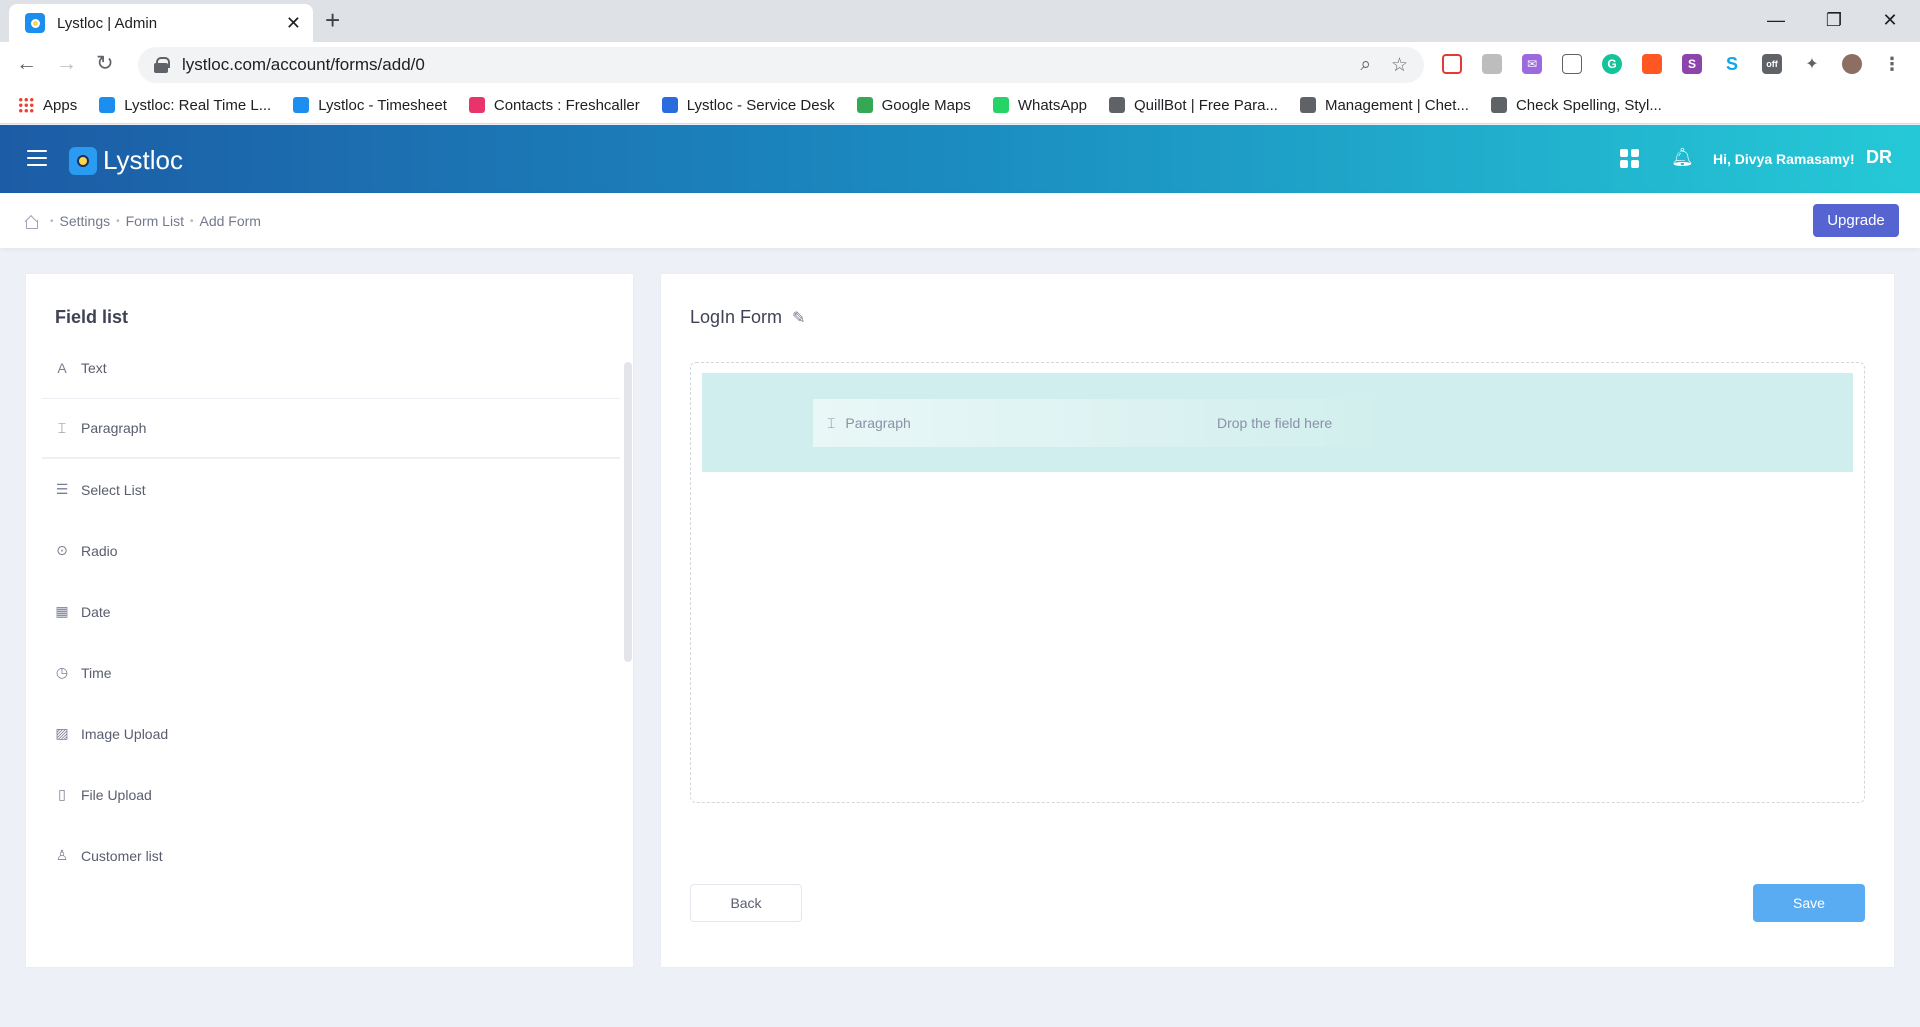  What do you see at coordinates (960, 21) in the screenshot?
I see `browser-tab-bar: Lystloc | Admin ✕ + — ❐ ✕` at bounding box center [960, 21].